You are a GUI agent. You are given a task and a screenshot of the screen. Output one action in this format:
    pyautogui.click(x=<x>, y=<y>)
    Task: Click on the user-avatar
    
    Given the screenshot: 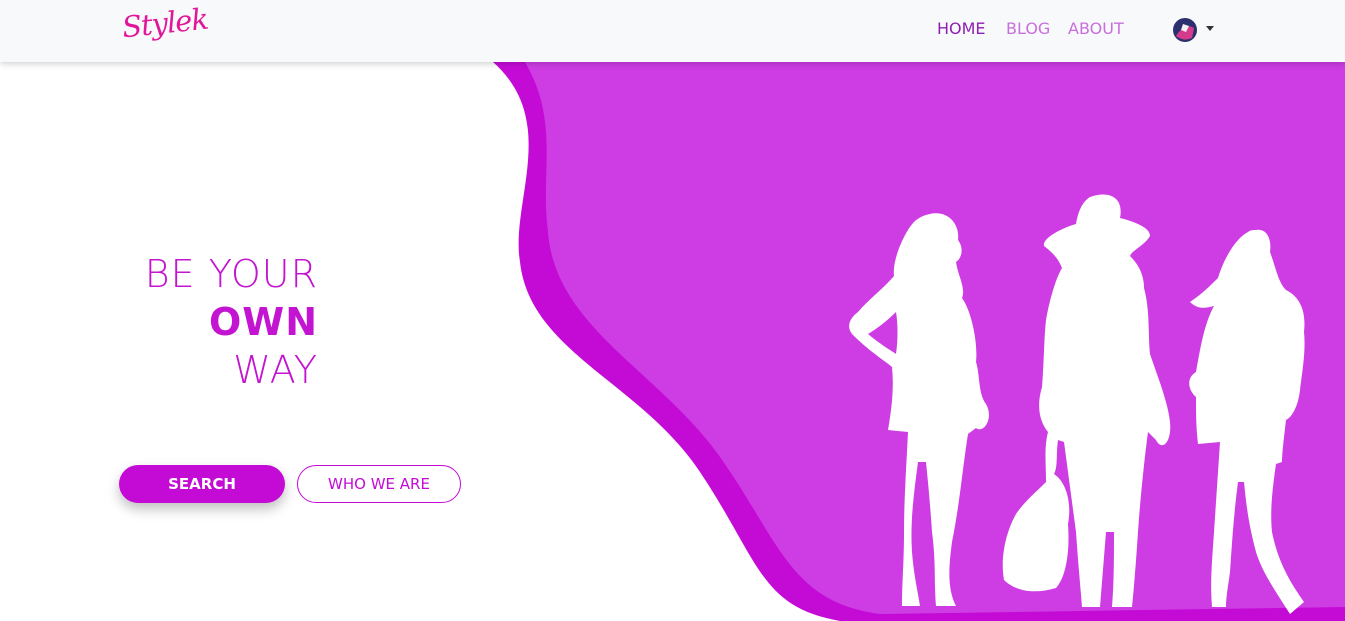 What is the action you would take?
    pyautogui.click(x=1185, y=30)
    